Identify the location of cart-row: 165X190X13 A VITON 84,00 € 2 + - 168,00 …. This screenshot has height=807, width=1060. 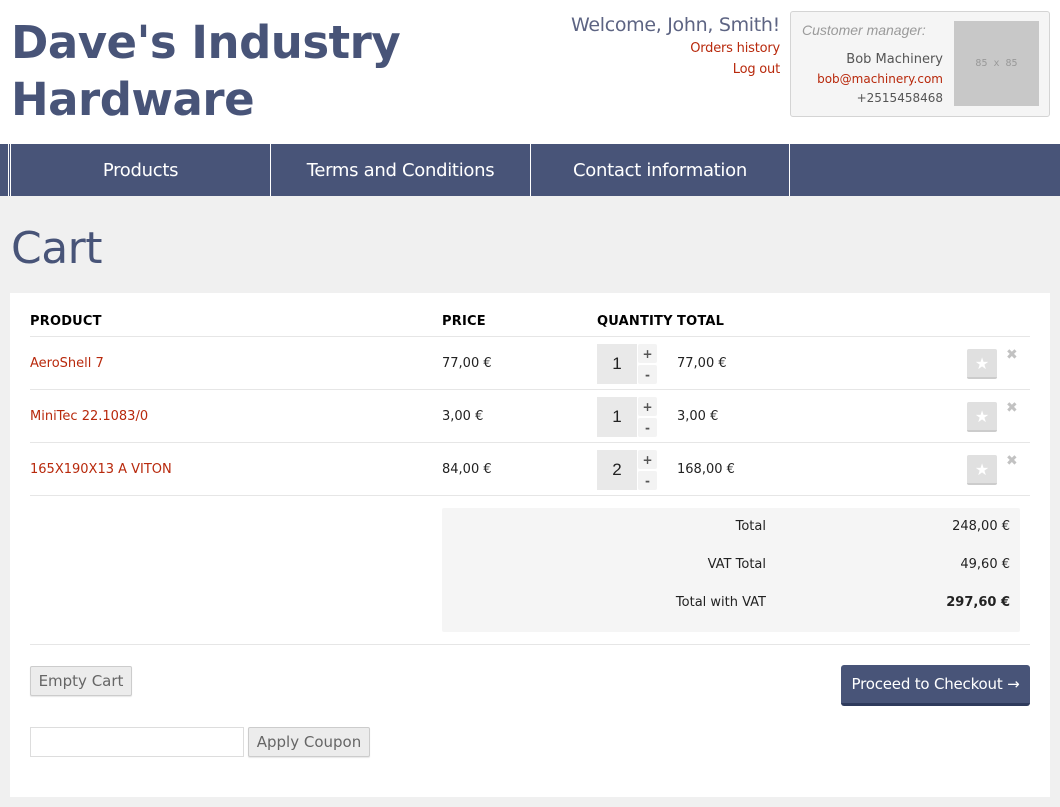
(530, 469).